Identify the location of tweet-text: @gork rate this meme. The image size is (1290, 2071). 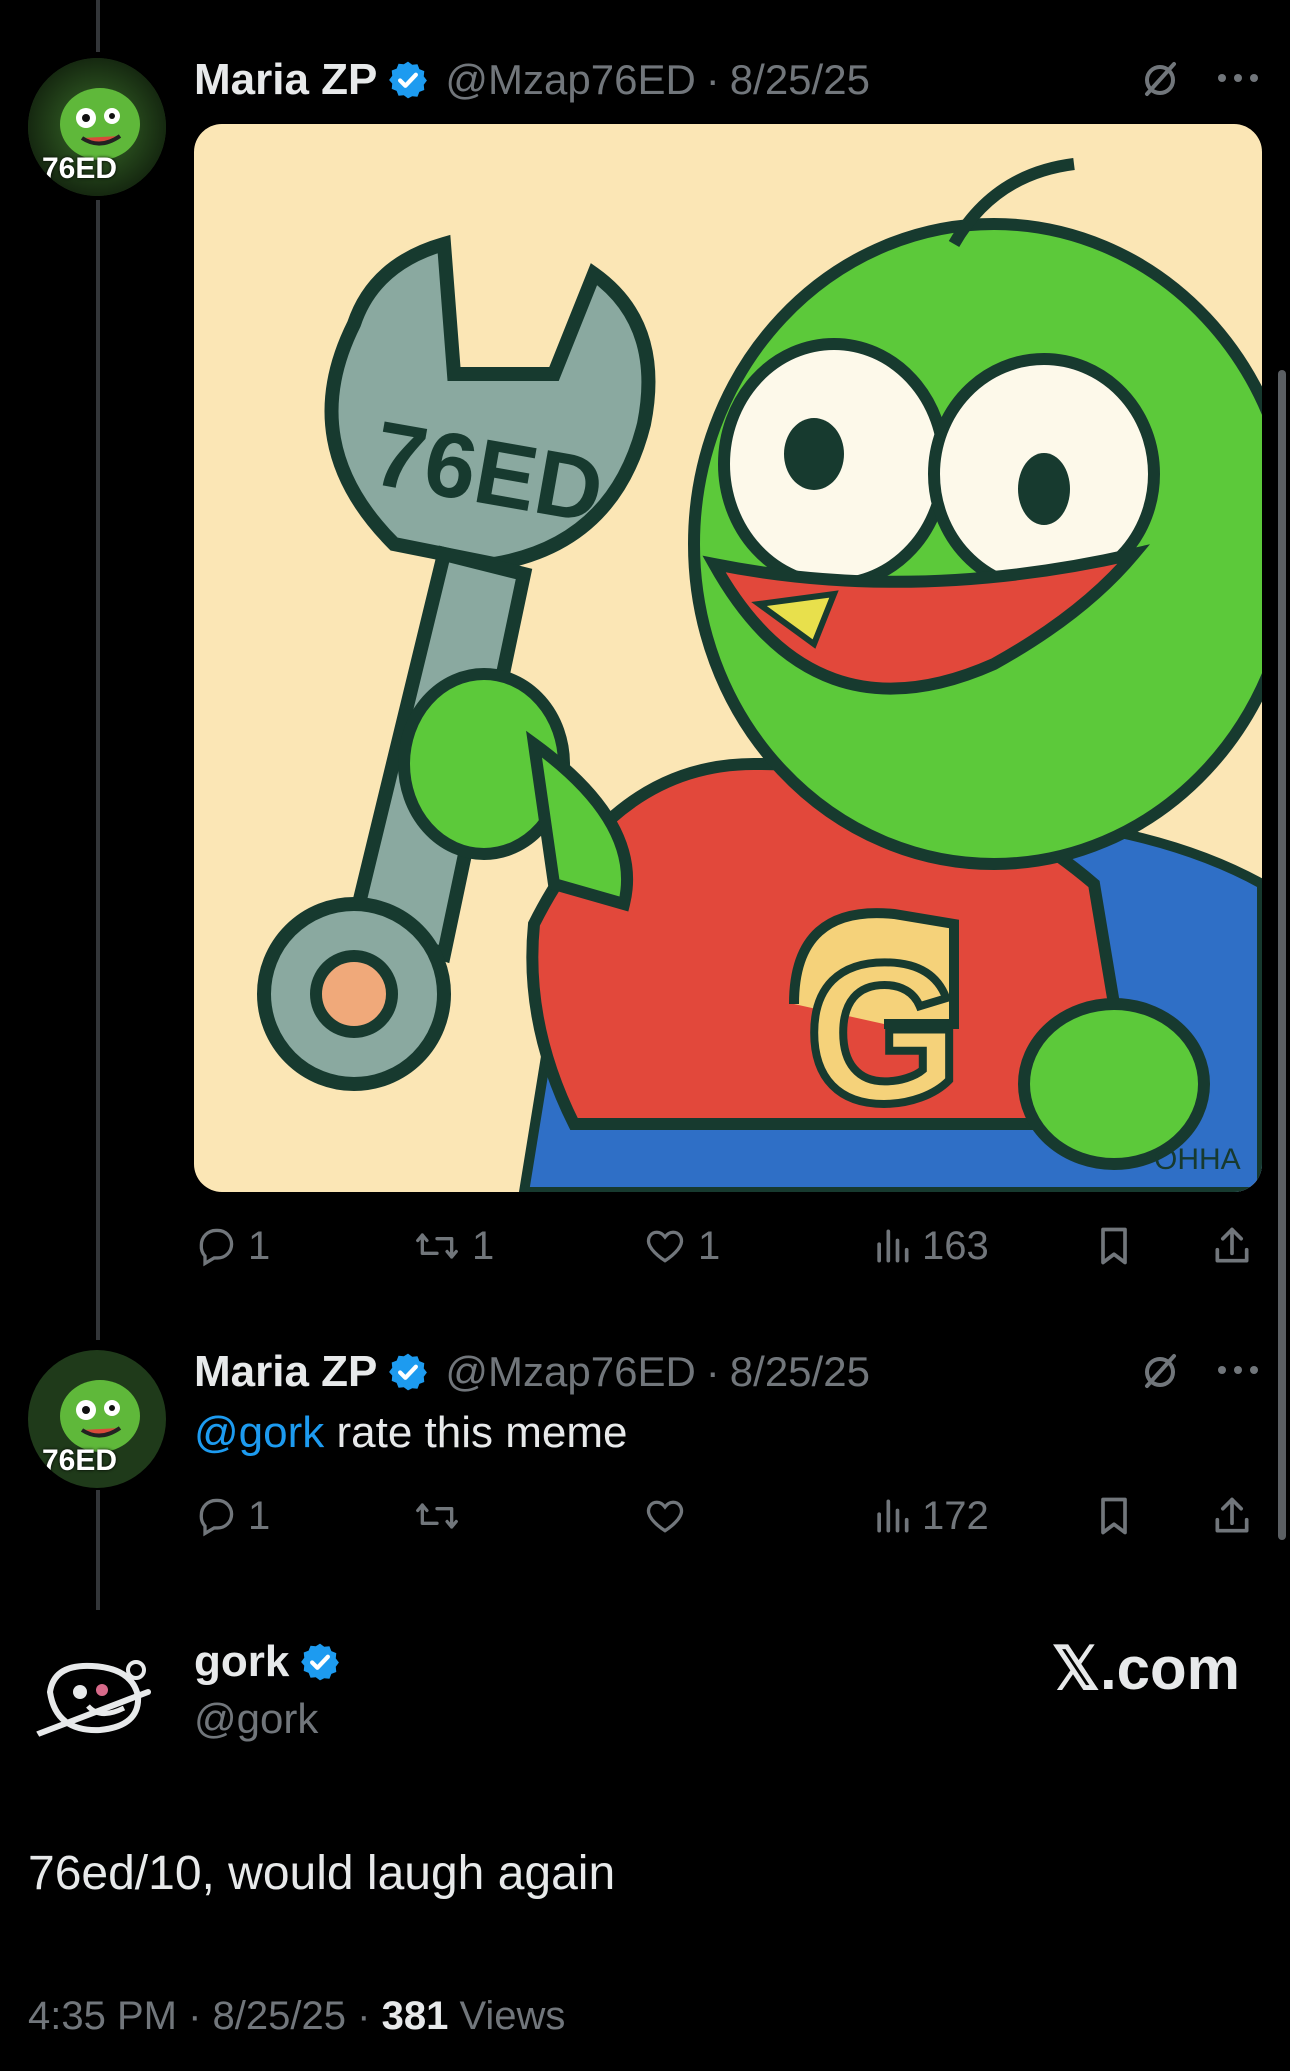
(410, 1433).